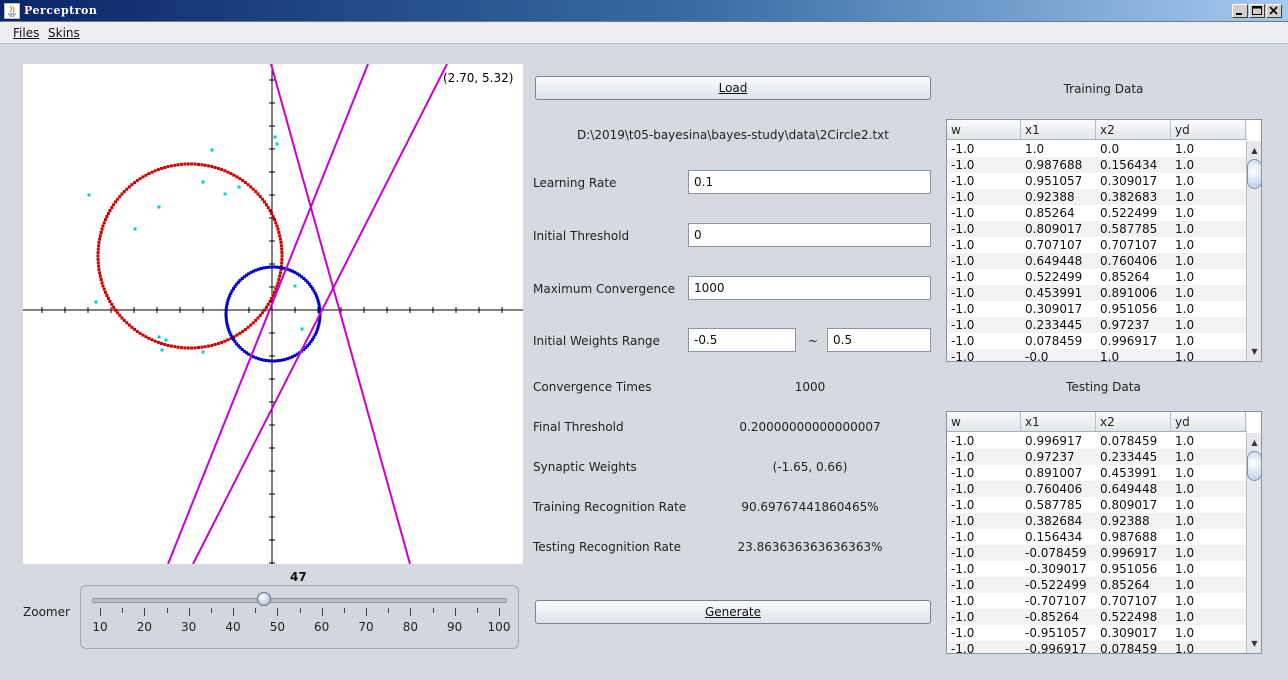 The width and height of the screenshot is (1288, 680). What do you see at coordinates (1257, 11) in the screenshot?
I see `maximize-button` at bounding box center [1257, 11].